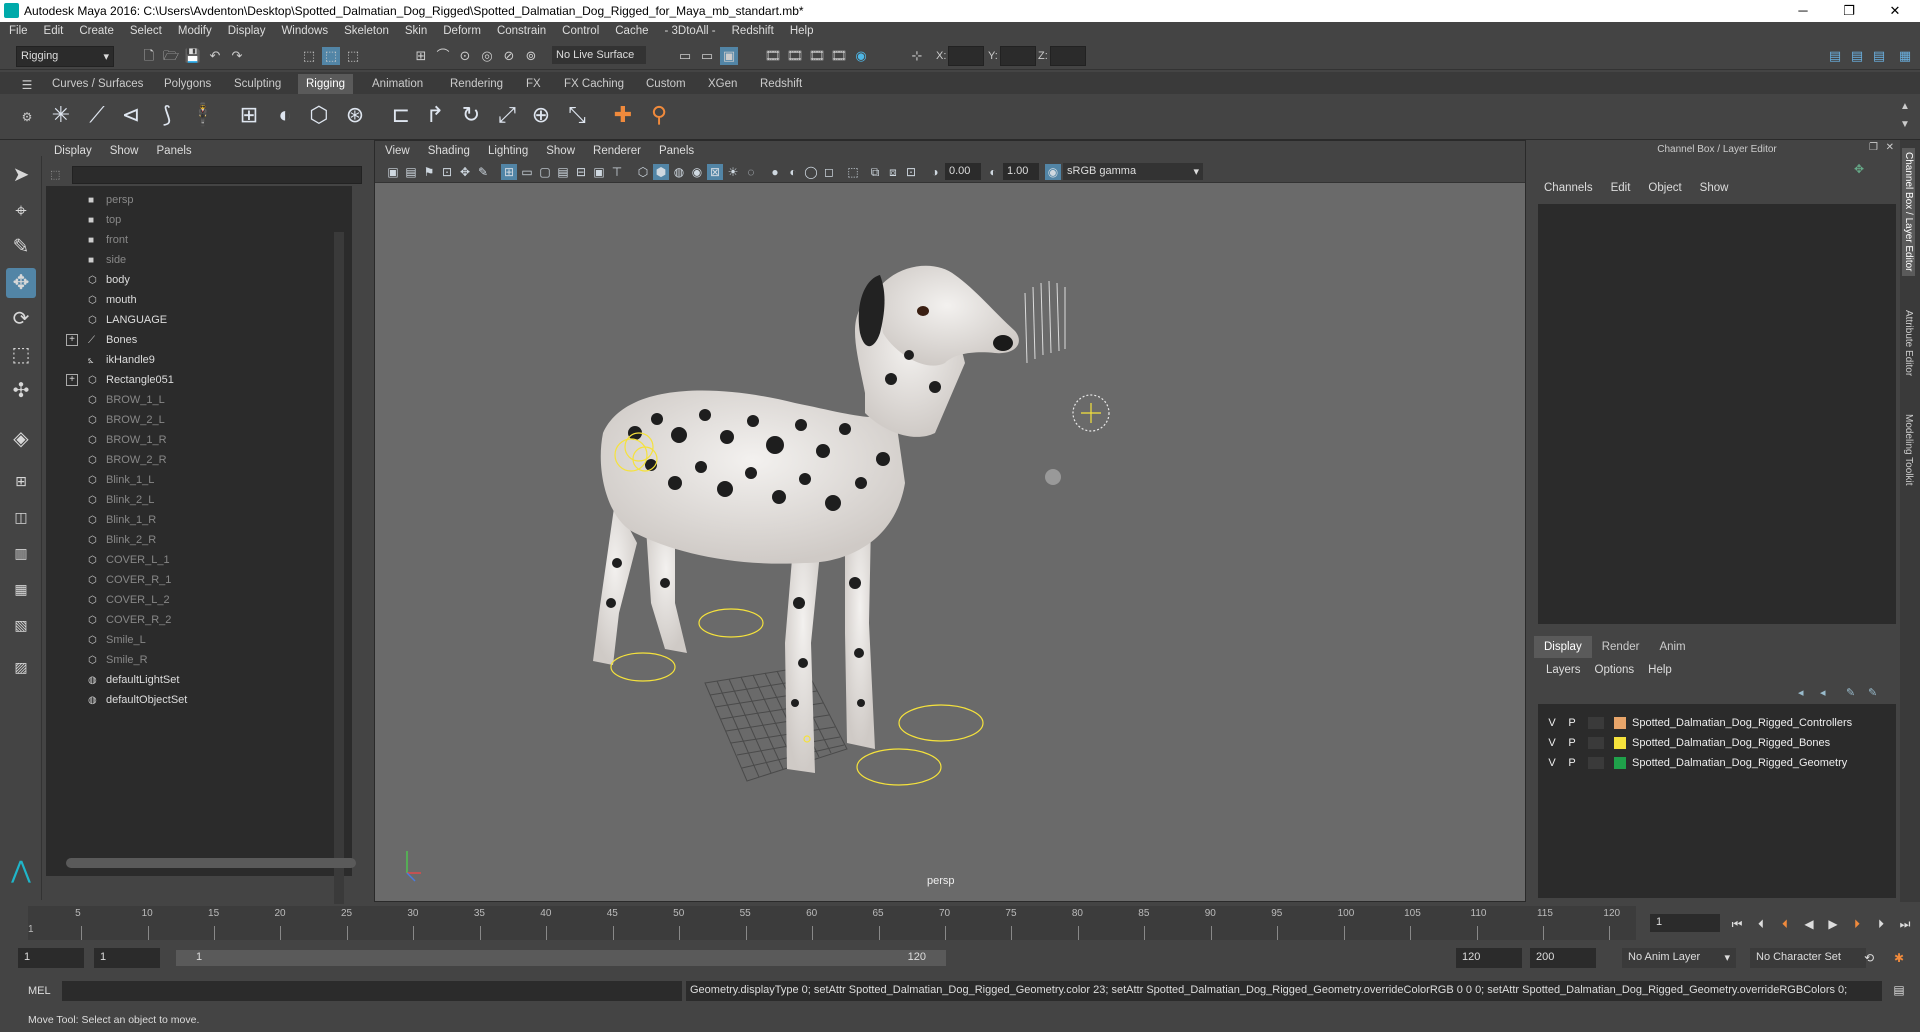  I want to click on isolate-select-icon: ◻, so click(829, 172).